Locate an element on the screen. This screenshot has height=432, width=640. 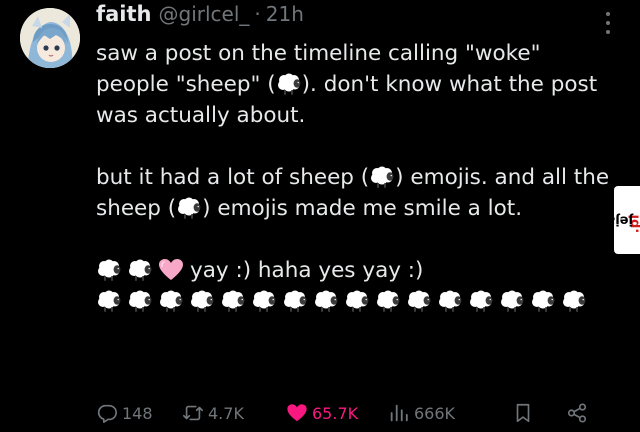
anime-avatar-icon is located at coordinates (50, 38).